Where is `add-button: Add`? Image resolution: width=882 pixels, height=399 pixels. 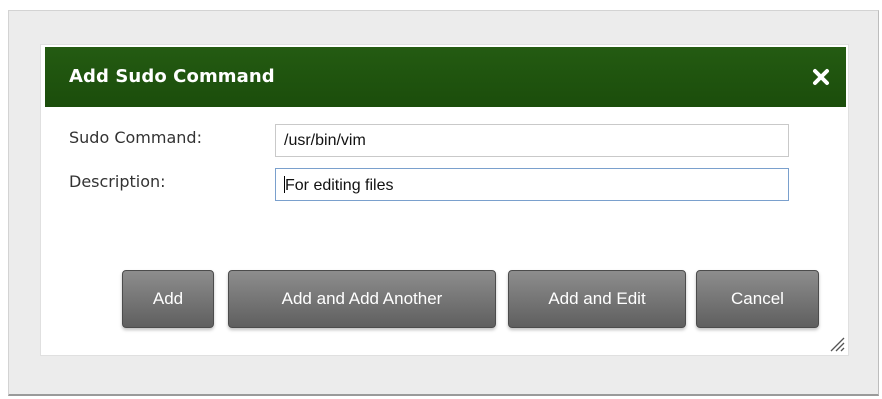
add-button: Add is located at coordinates (168, 299).